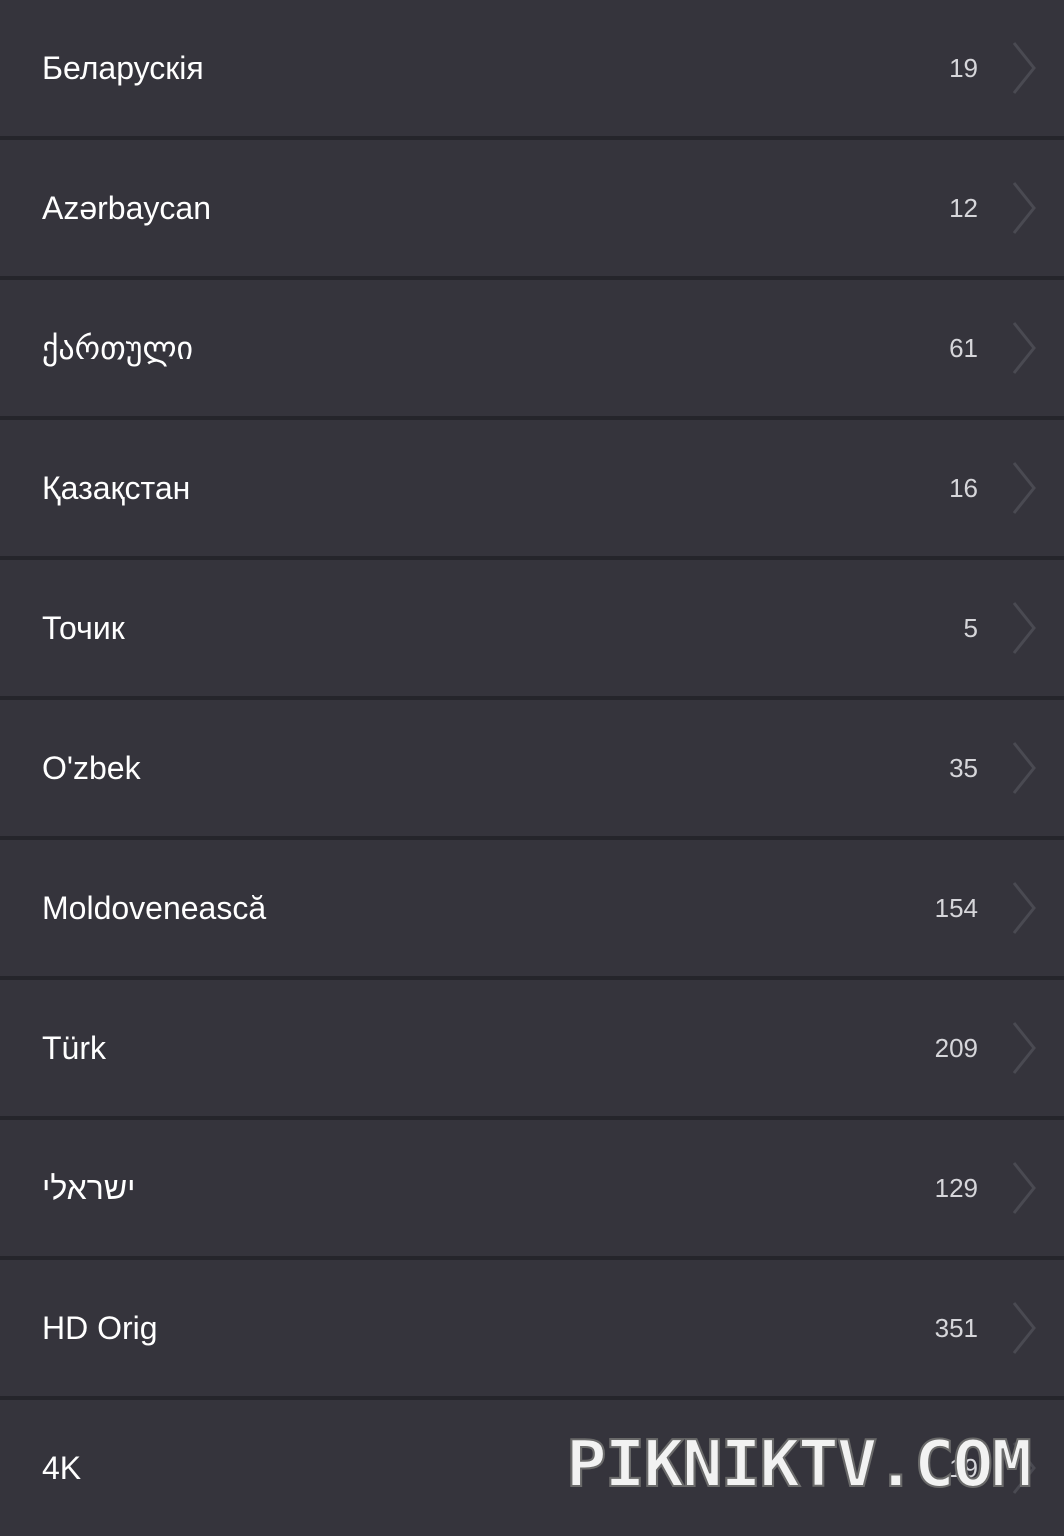 The width and height of the screenshot is (1064, 1536). Describe the element at coordinates (532, 488) in the screenshot. I see `list-item: Қазақстан 16` at that location.